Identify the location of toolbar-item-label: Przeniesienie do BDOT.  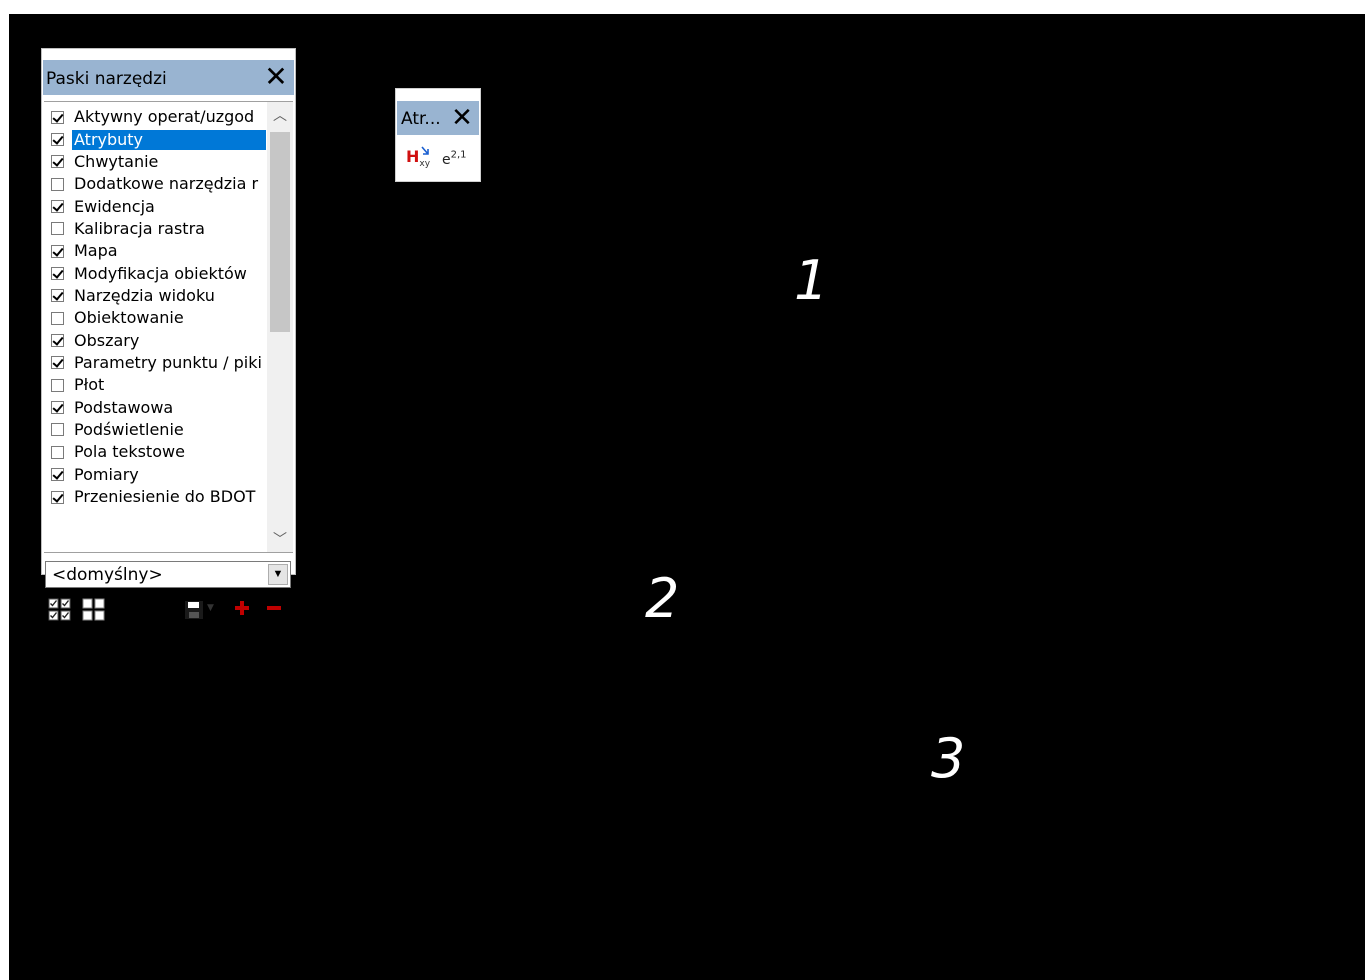
(165, 497).